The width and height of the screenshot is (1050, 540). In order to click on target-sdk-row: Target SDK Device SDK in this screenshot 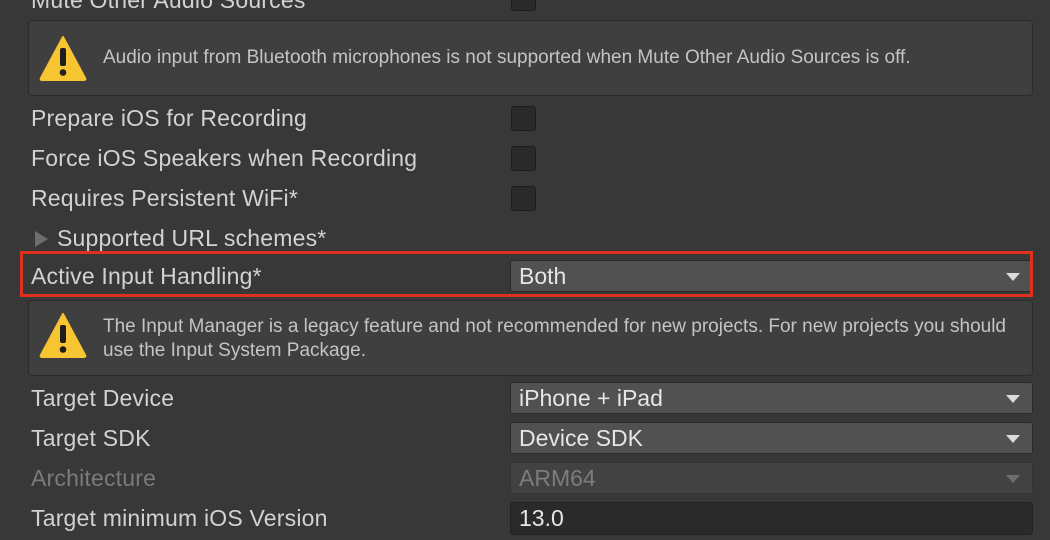, I will do `click(525, 438)`.